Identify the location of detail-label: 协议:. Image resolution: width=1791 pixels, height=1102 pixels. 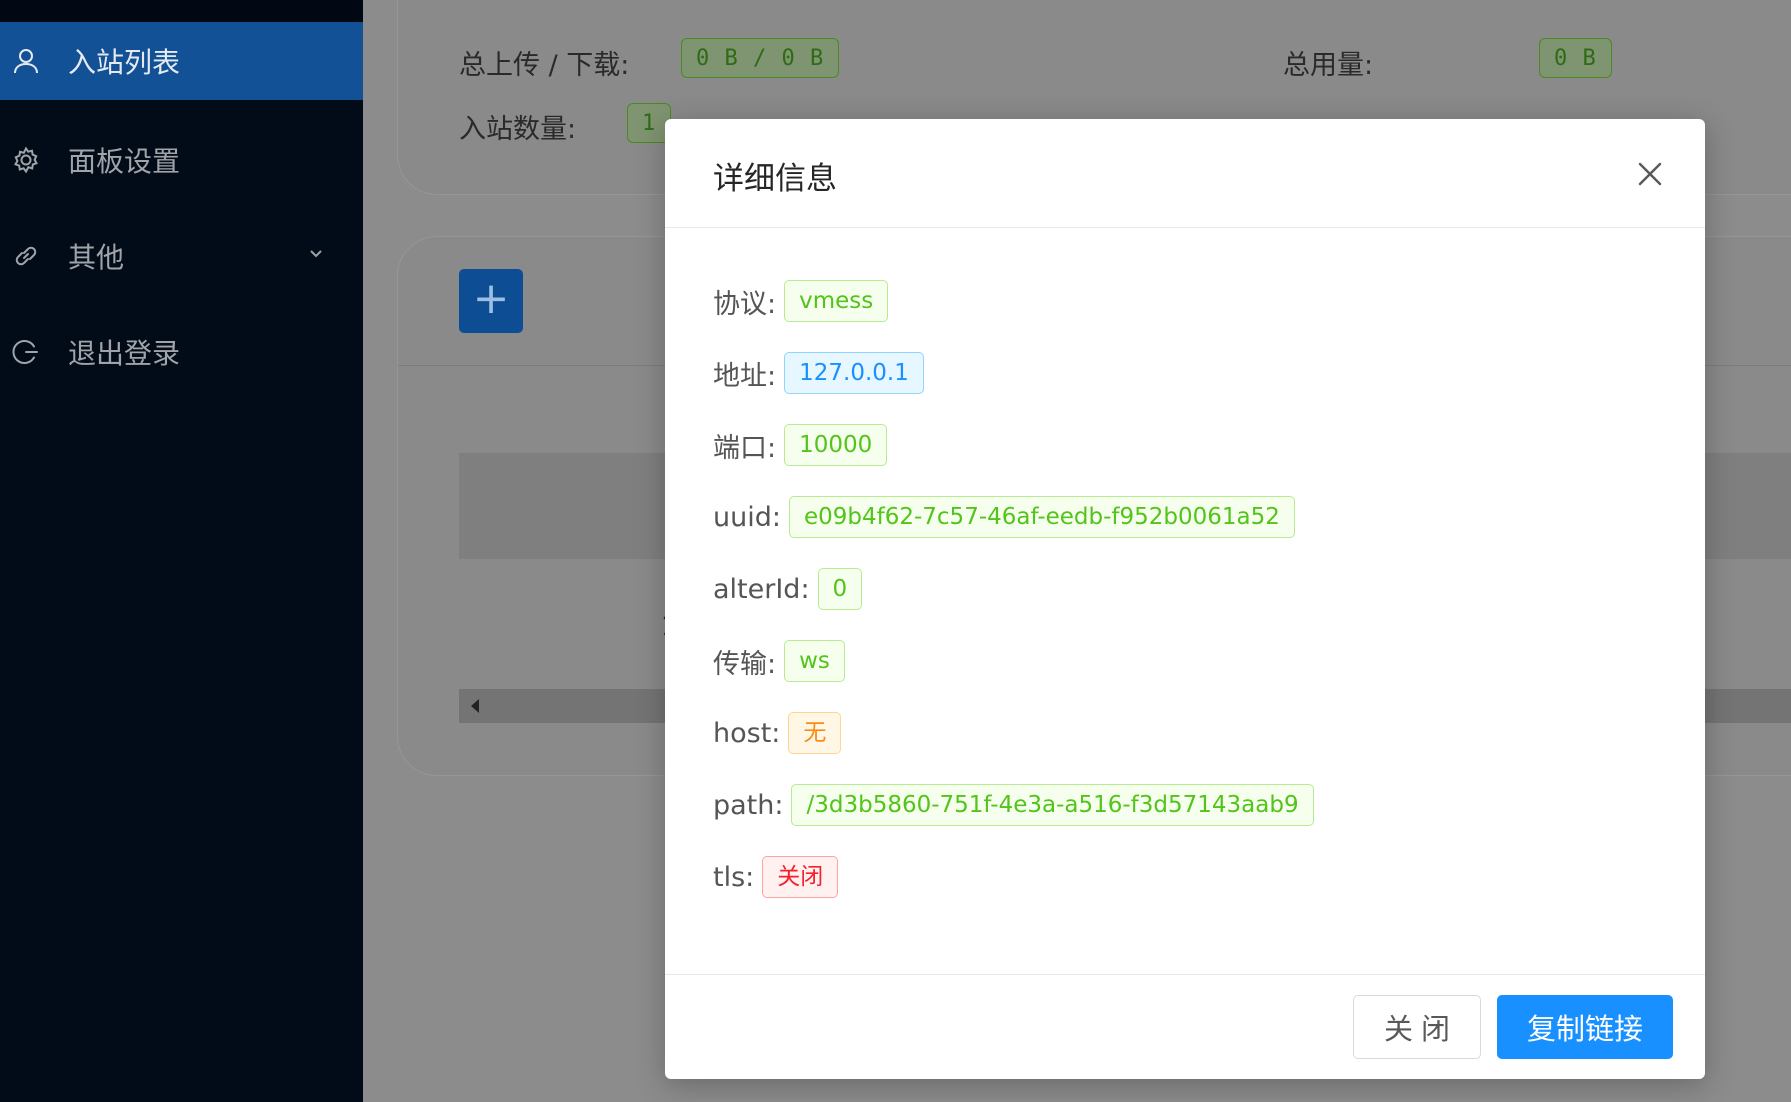
(745, 304).